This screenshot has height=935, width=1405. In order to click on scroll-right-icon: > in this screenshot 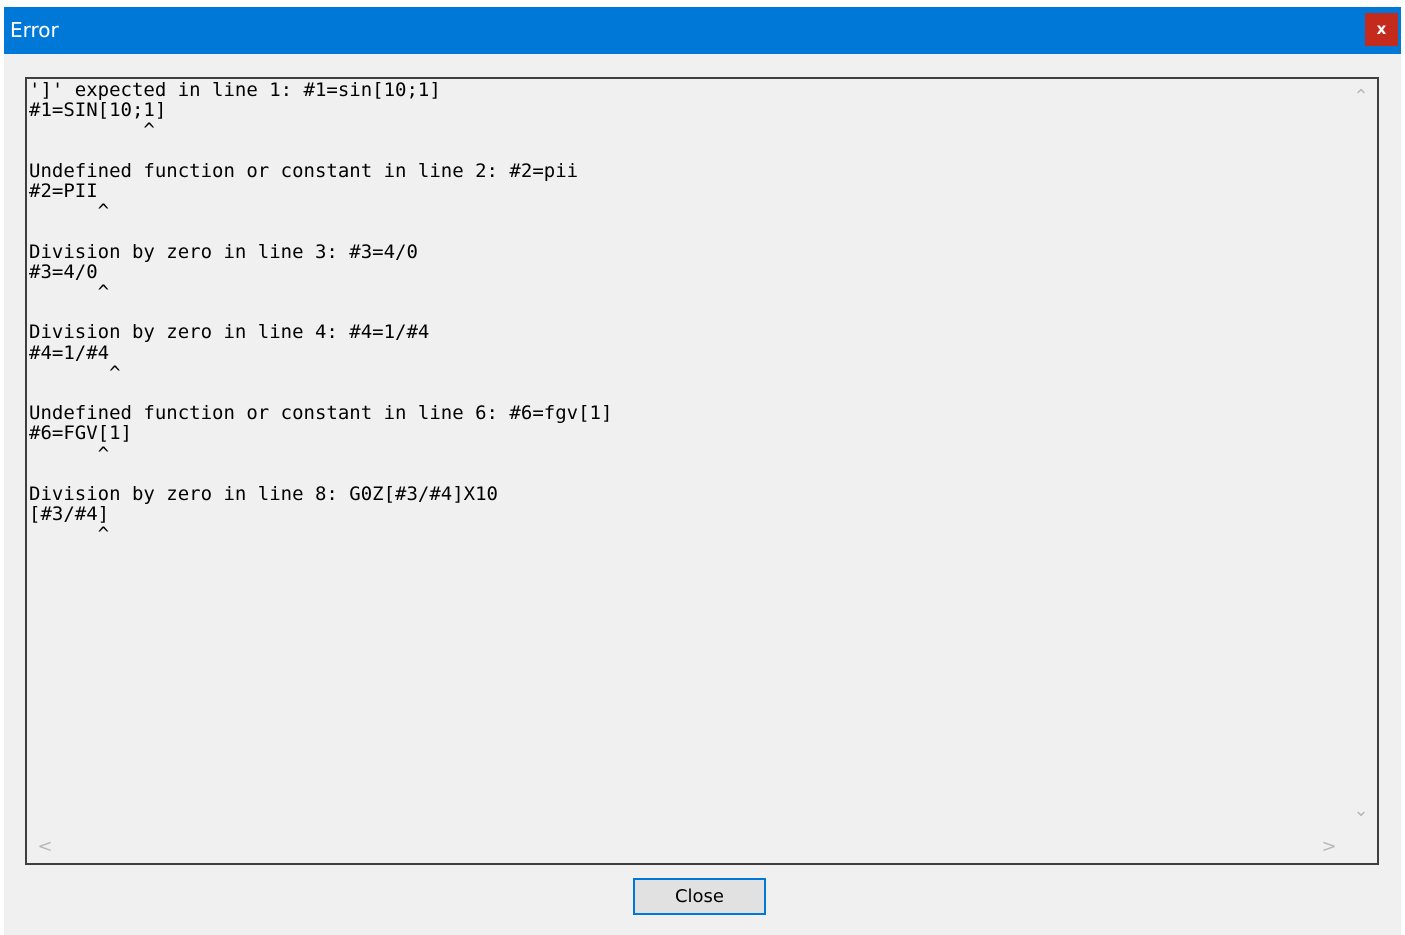, I will do `click(1329, 847)`.